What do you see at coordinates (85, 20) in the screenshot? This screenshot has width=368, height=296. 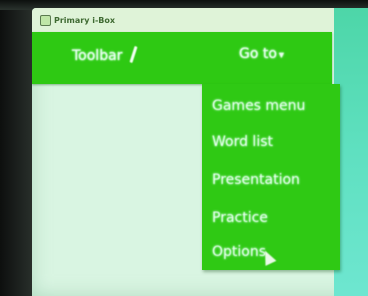 I see `window-title: Primary i-Box` at bounding box center [85, 20].